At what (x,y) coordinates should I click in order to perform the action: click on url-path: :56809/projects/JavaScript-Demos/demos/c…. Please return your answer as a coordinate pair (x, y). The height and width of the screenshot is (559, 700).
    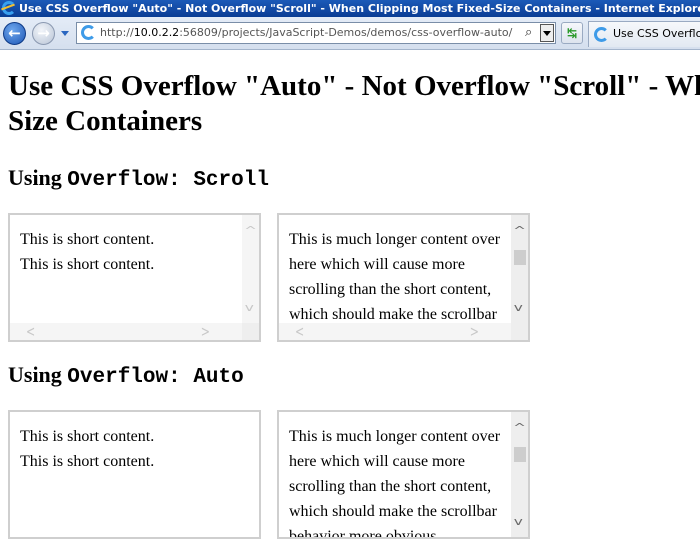
    Looking at the image, I should click on (346, 32).